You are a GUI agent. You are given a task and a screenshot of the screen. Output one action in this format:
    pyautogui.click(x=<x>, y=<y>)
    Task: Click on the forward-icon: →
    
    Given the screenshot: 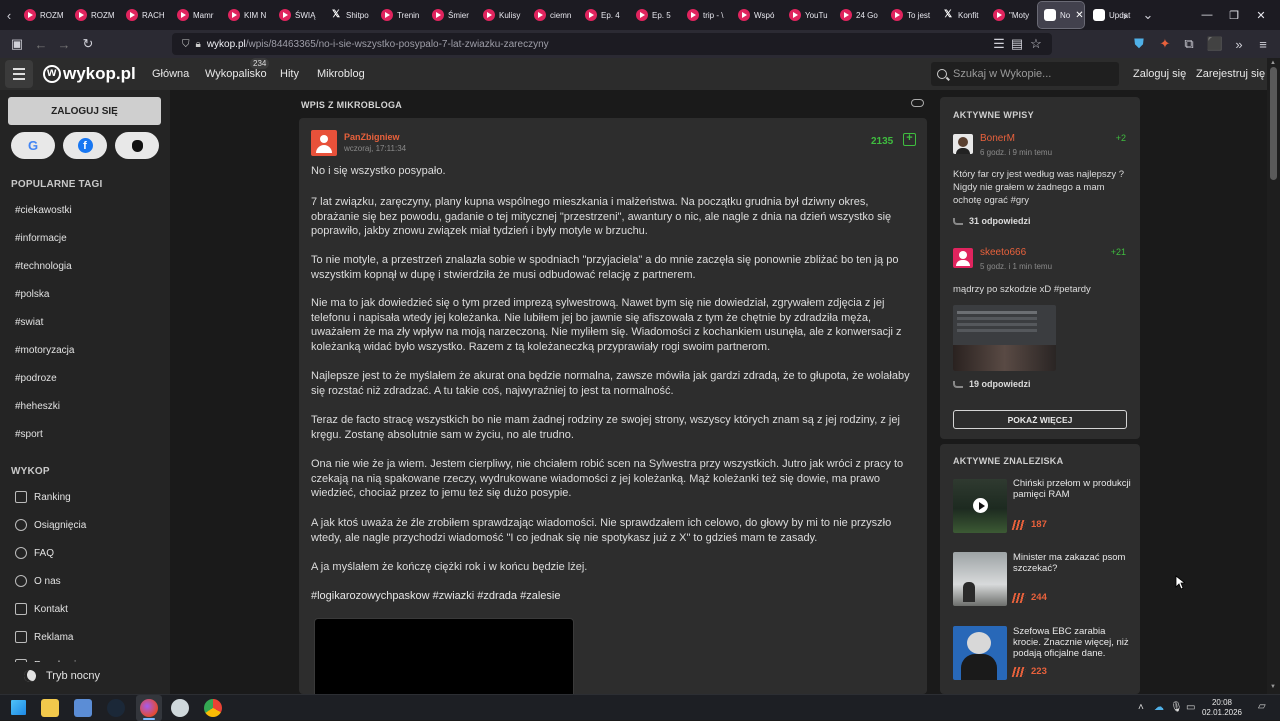 What is the action you would take?
    pyautogui.click(x=64, y=44)
    